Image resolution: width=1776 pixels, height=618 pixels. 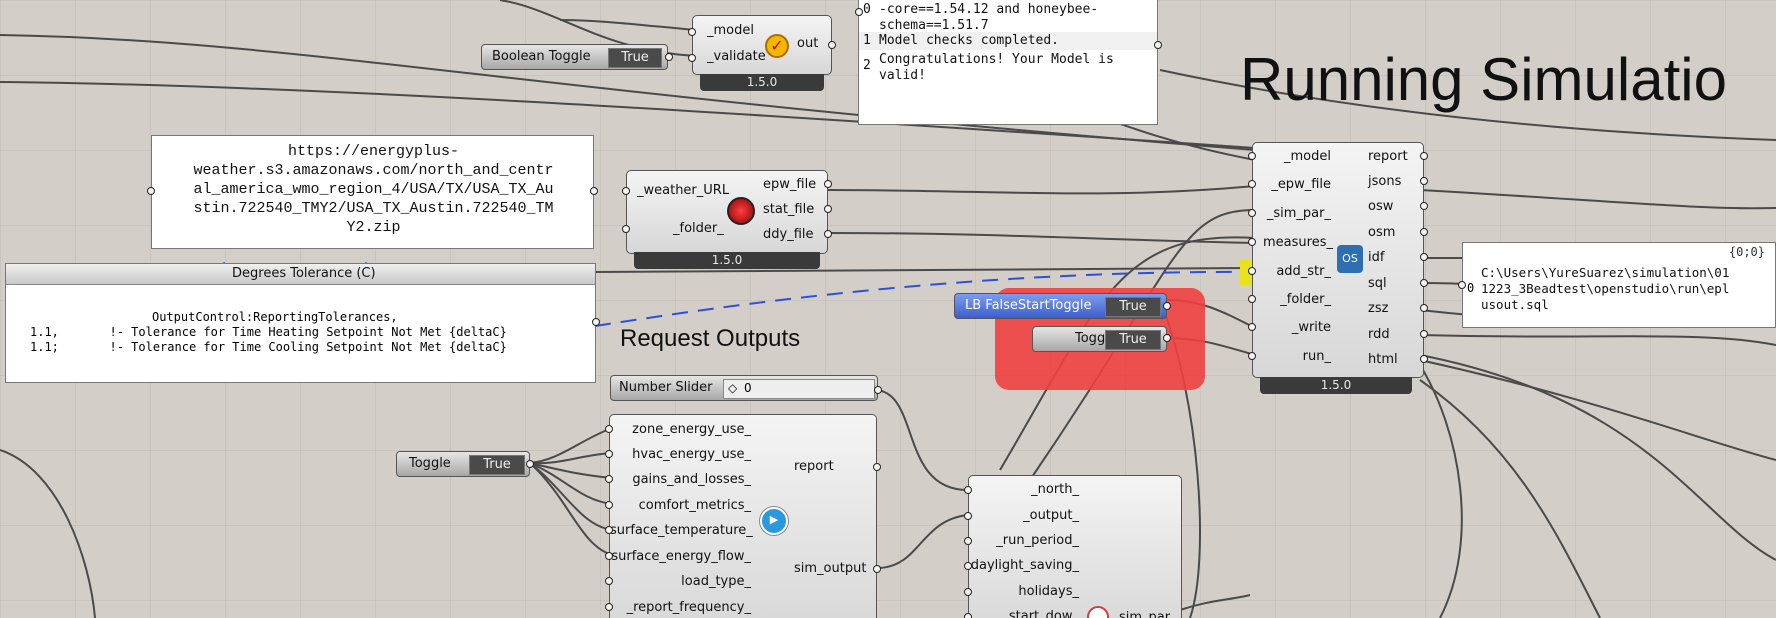 I want to click on input-weather-url: _weather_URL, so click(x=683, y=190).